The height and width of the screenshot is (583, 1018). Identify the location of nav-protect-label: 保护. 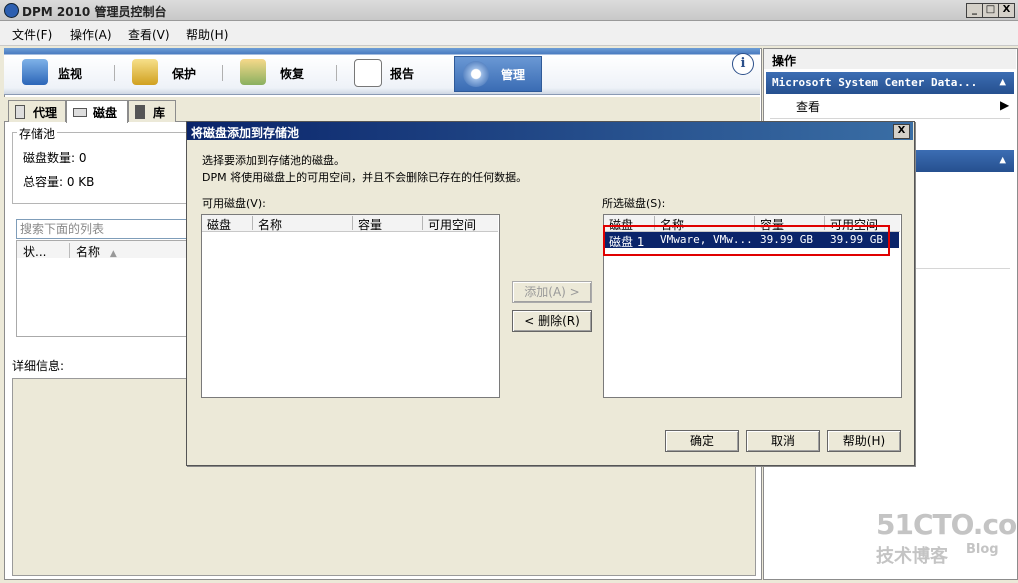
(184, 74).